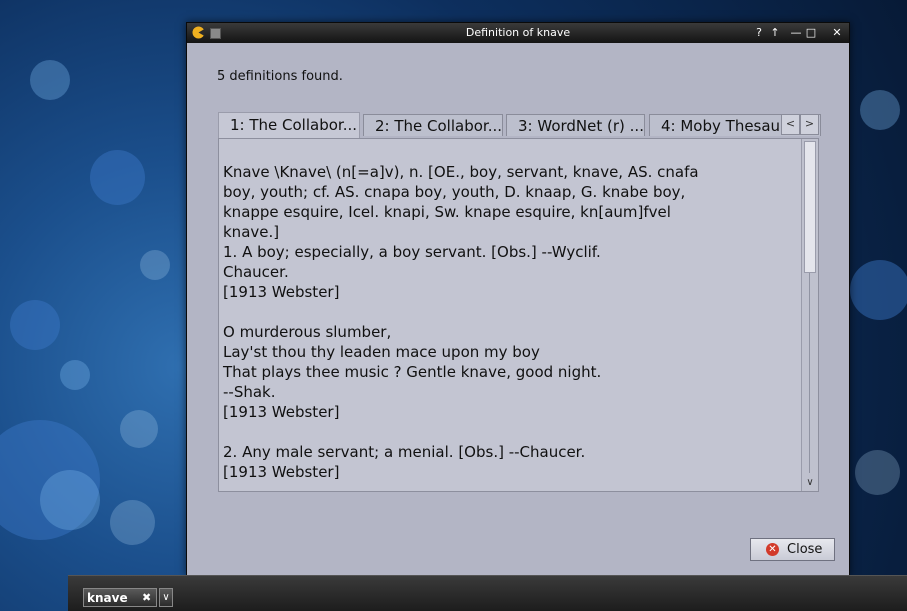  I want to click on close-button: ✕ Close, so click(792, 549).